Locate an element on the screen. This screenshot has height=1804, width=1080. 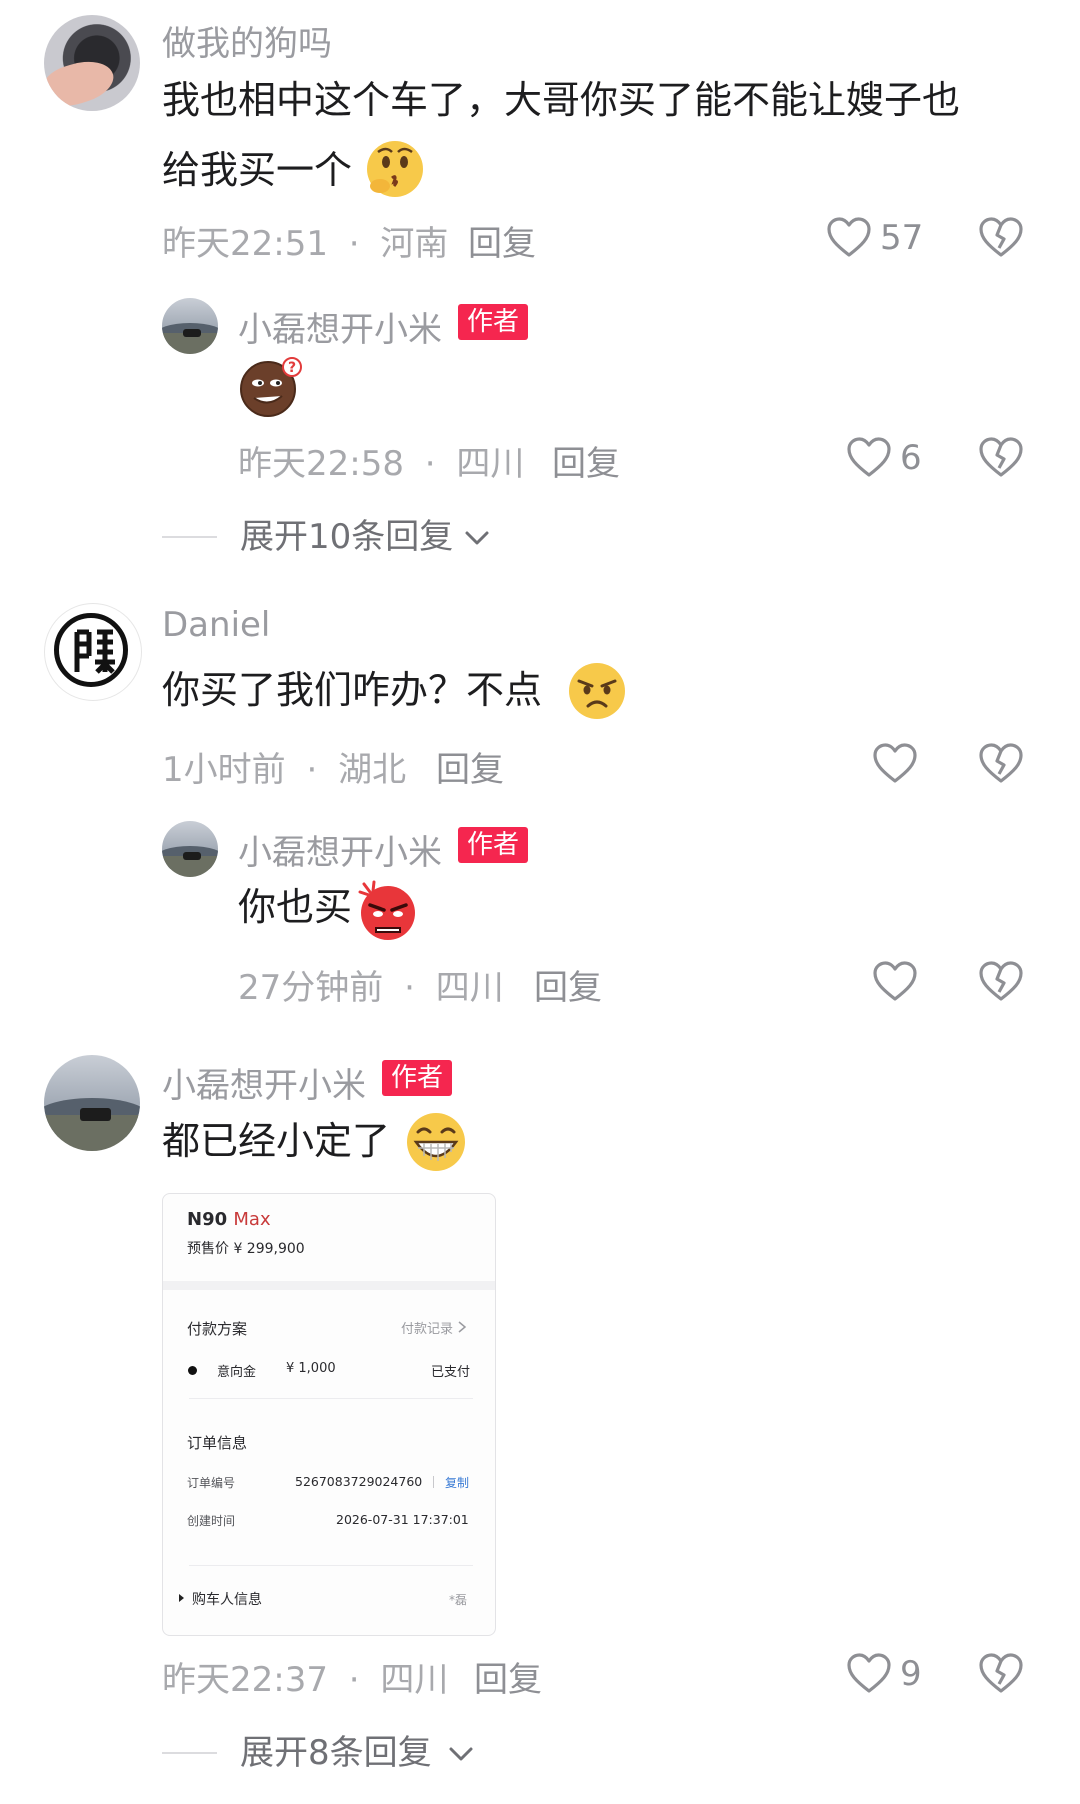
card-model-suffix: Max is located at coordinates (252, 1219).